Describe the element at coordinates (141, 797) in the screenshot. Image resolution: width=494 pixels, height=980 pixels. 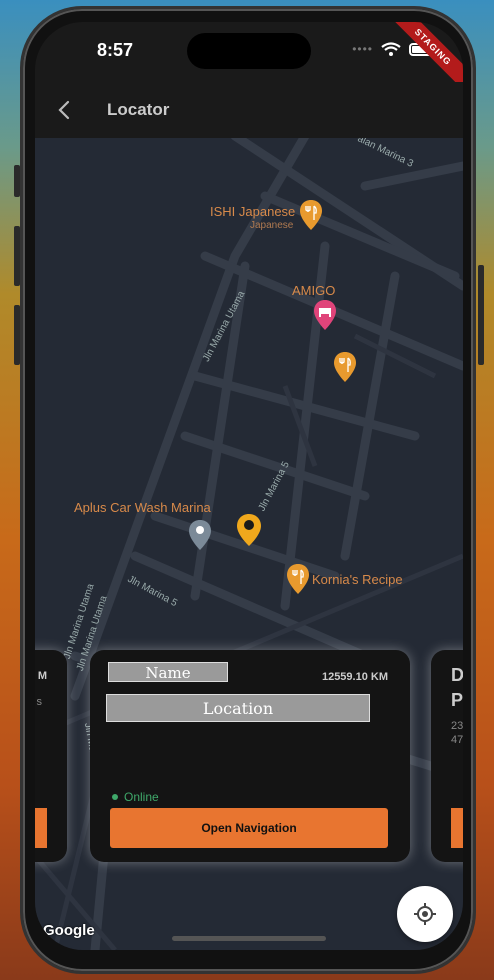
I see `status-text: Online` at that location.